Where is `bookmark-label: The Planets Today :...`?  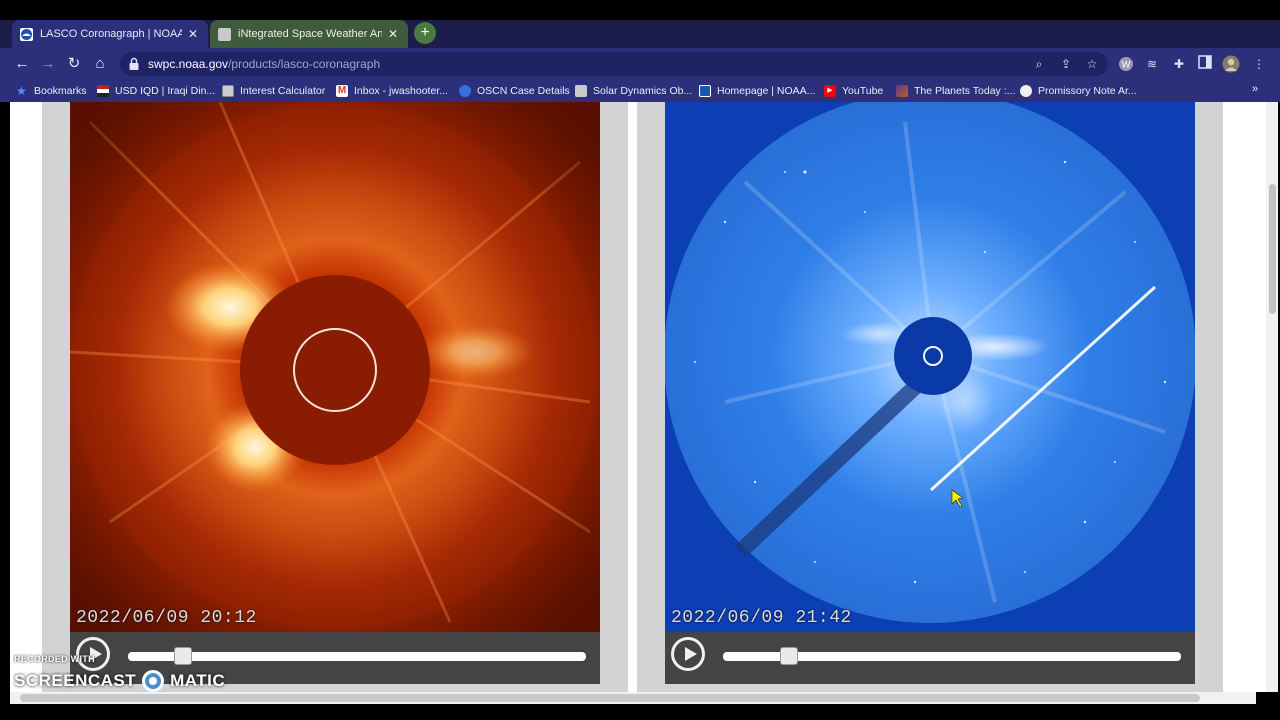 bookmark-label: The Planets Today :... is located at coordinates (965, 91).